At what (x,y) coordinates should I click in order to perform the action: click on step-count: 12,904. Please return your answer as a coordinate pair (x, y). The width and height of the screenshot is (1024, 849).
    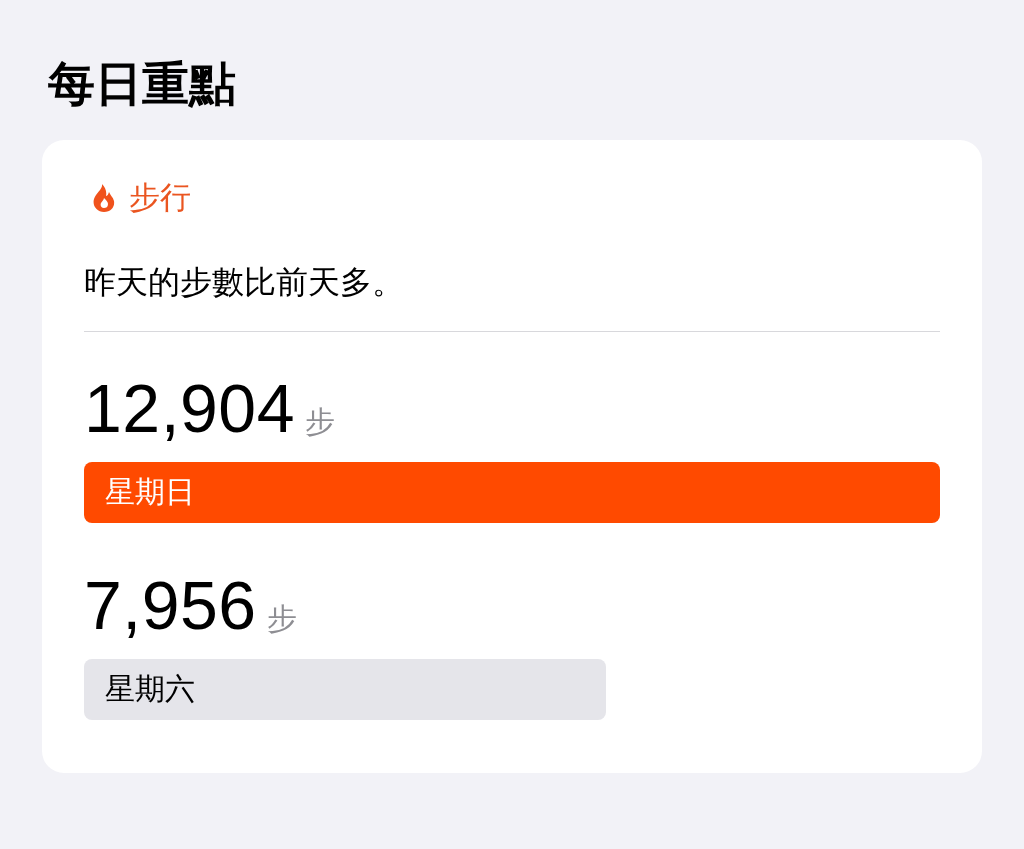
    Looking at the image, I should click on (189, 408).